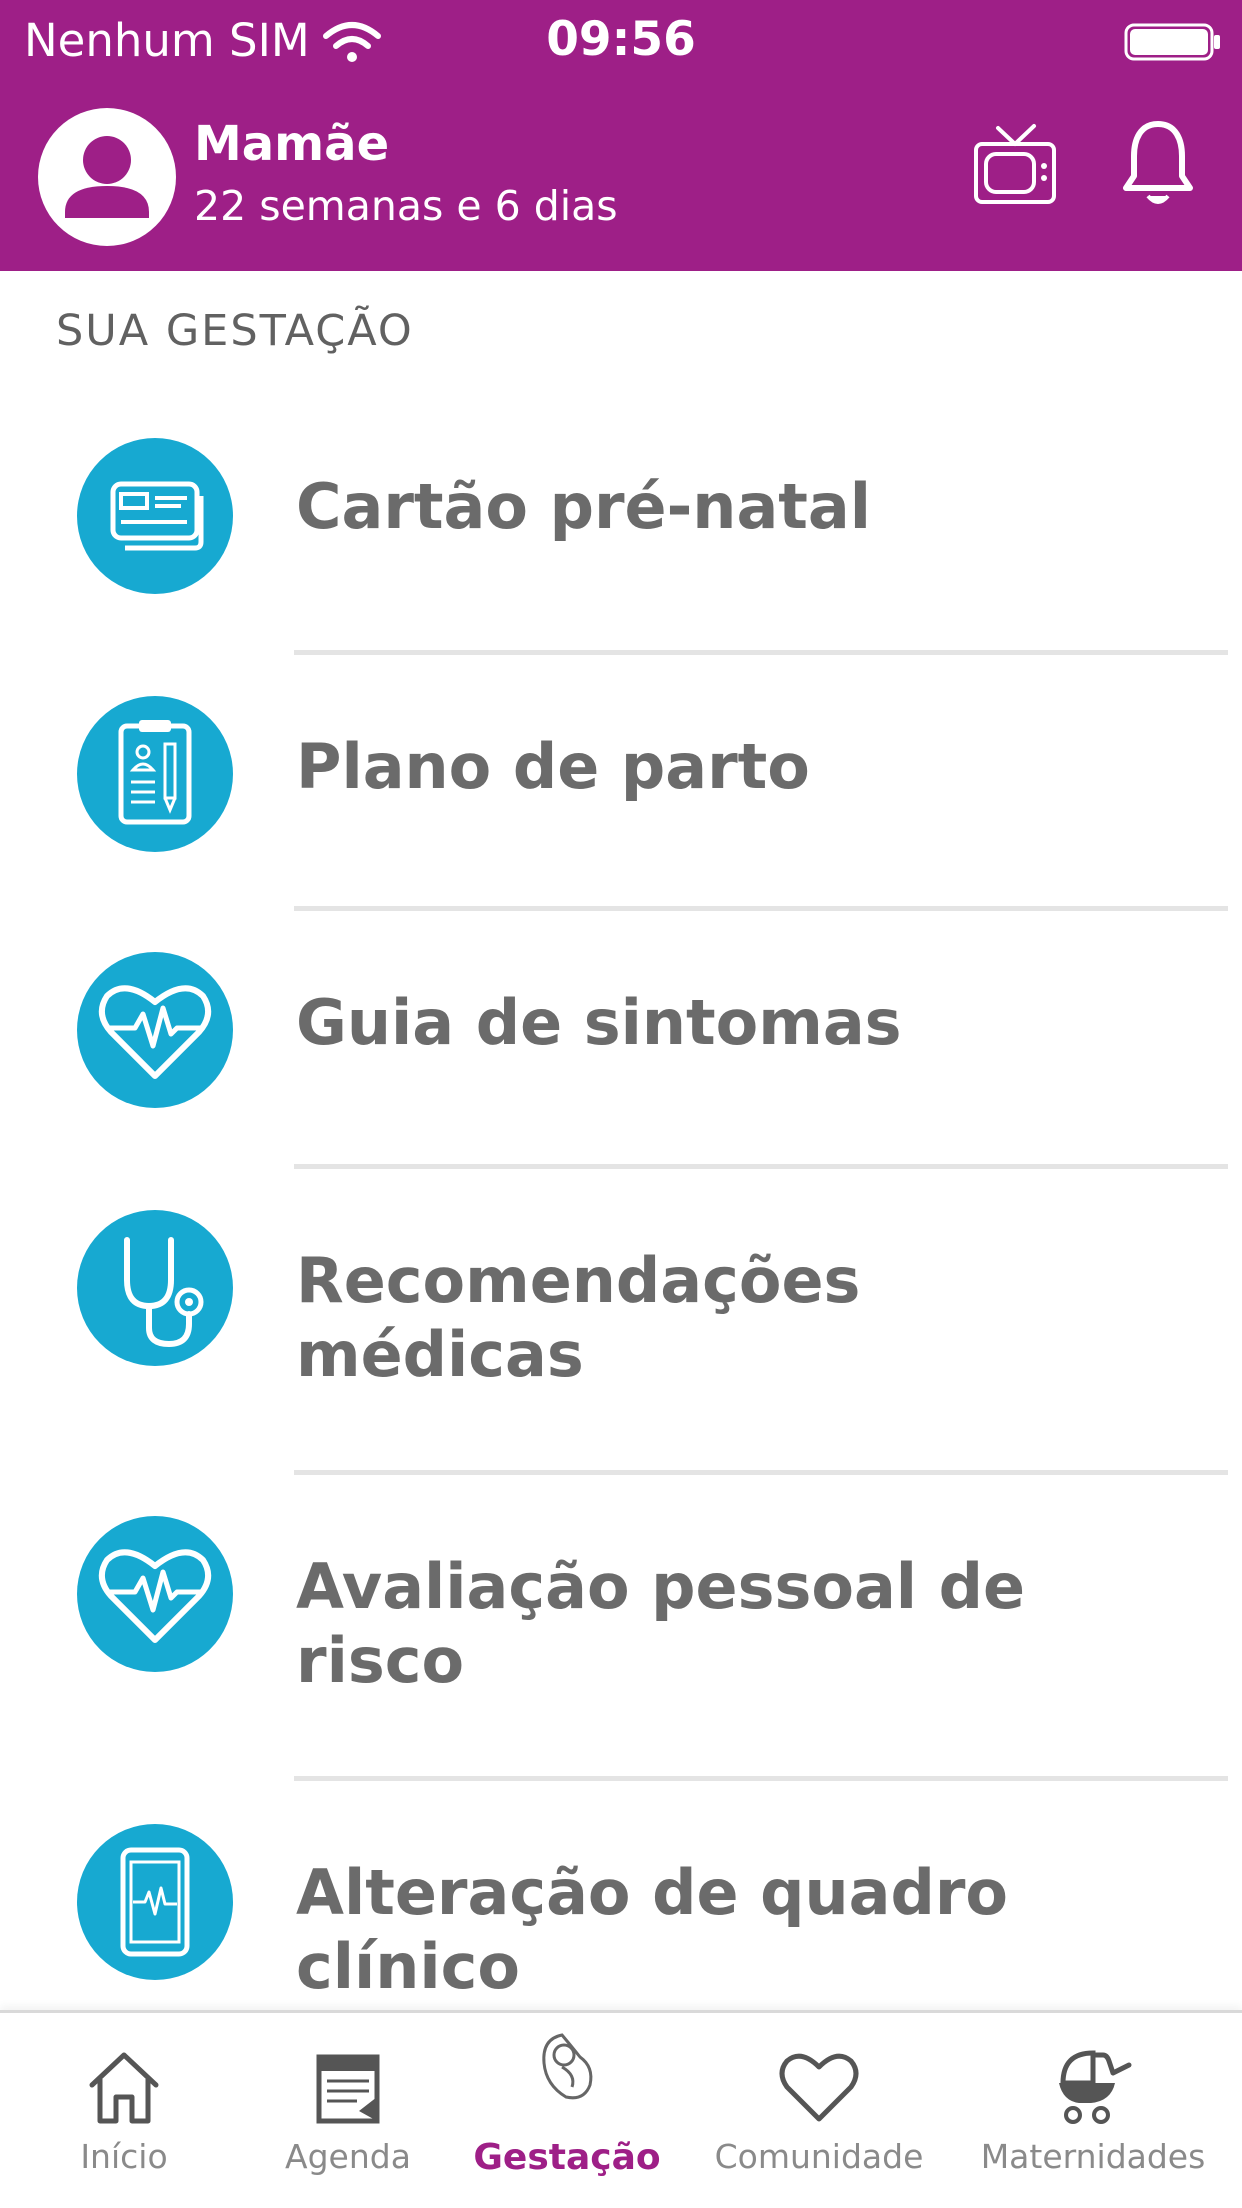 The height and width of the screenshot is (2208, 1242). Describe the element at coordinates (292, 144) in the screenshot. I see `profile-name: Mamãe` at that location.